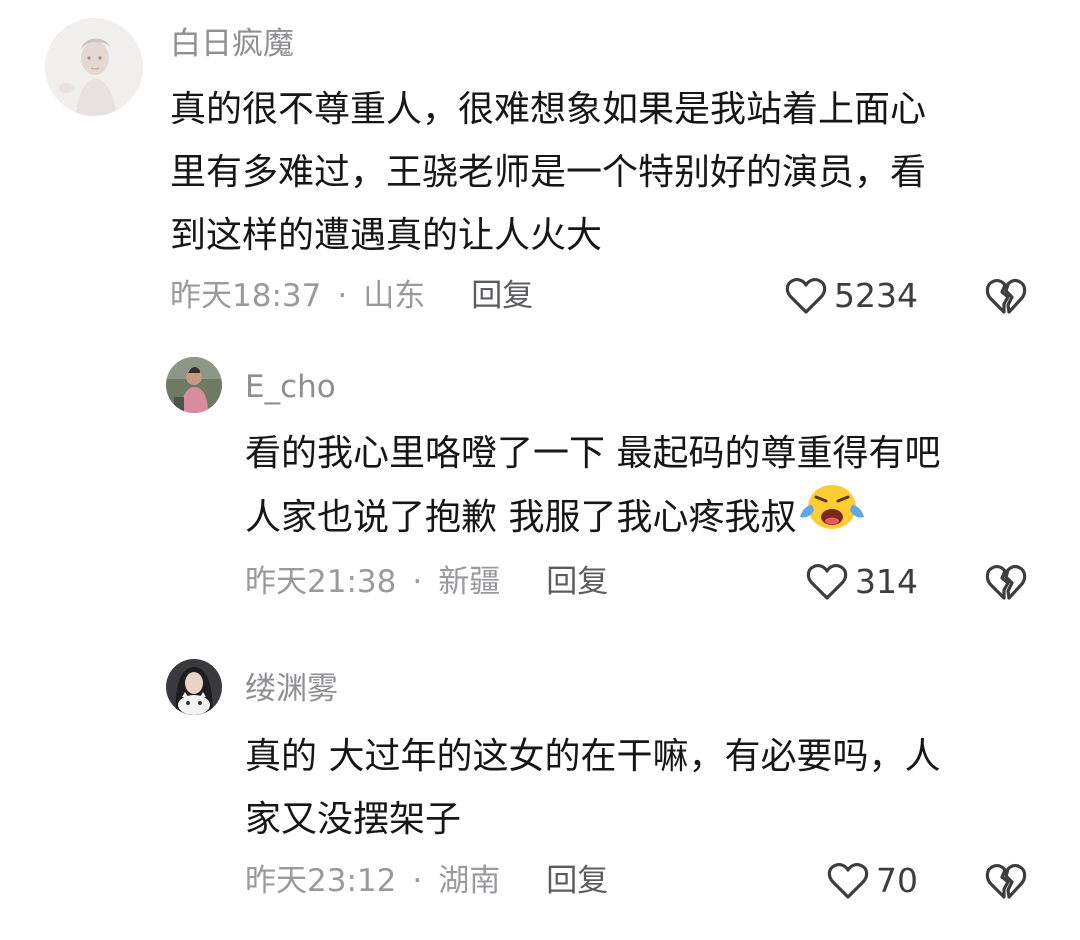 The height and width of the screenshot is (940, 1080). What do you see at coordinates (848, 881) in the screenshot?
I see `heart-outline-icon` at bounding box center [848, 881].